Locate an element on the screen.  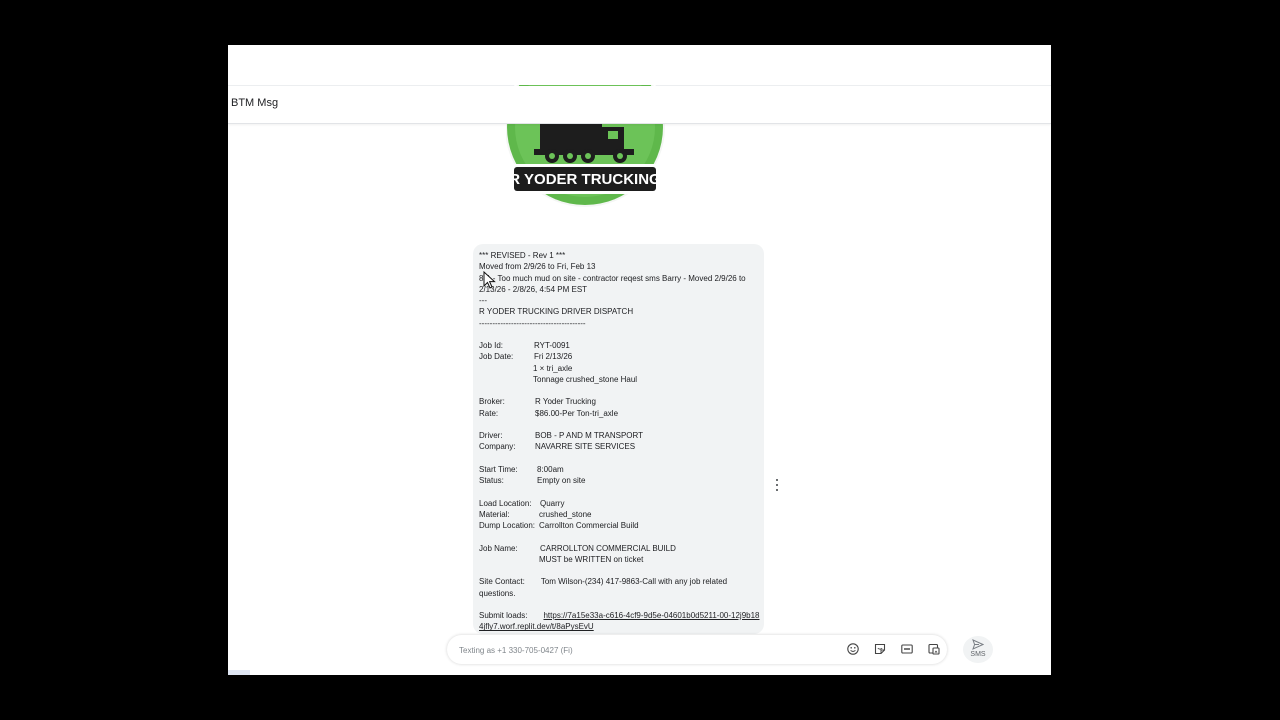
field-value: NAVARRE SITE SERVICES is located at coordinates (585, 447).